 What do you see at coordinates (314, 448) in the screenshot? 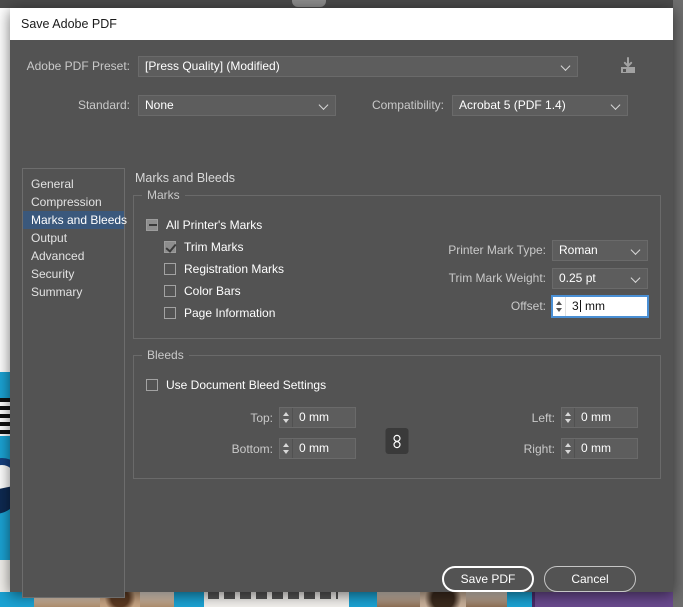
I see `bleed-bottom-value: 0 mm` at bounding box center [314, 448].